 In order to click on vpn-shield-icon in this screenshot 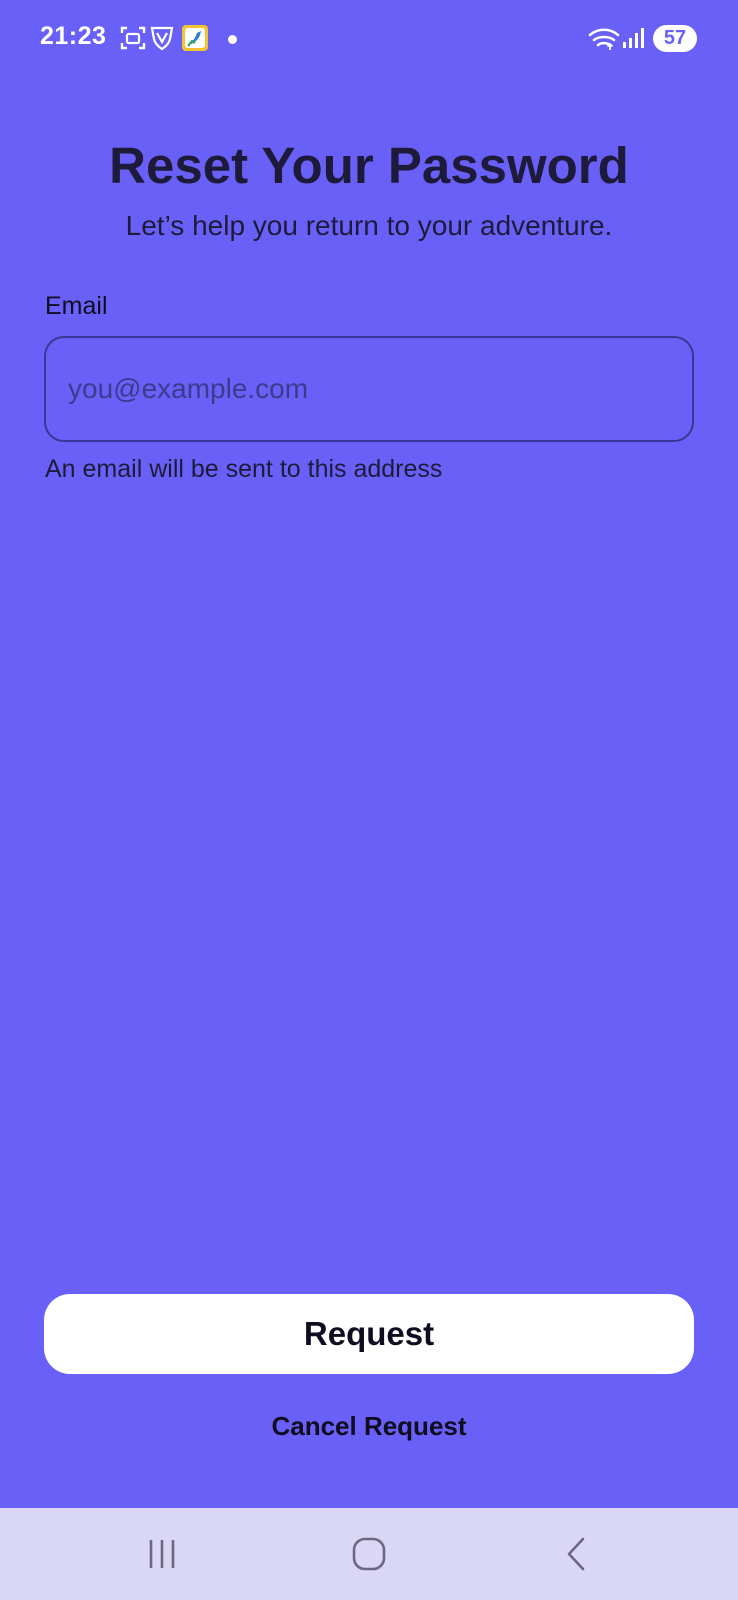, I will do `click(162, 38)`.